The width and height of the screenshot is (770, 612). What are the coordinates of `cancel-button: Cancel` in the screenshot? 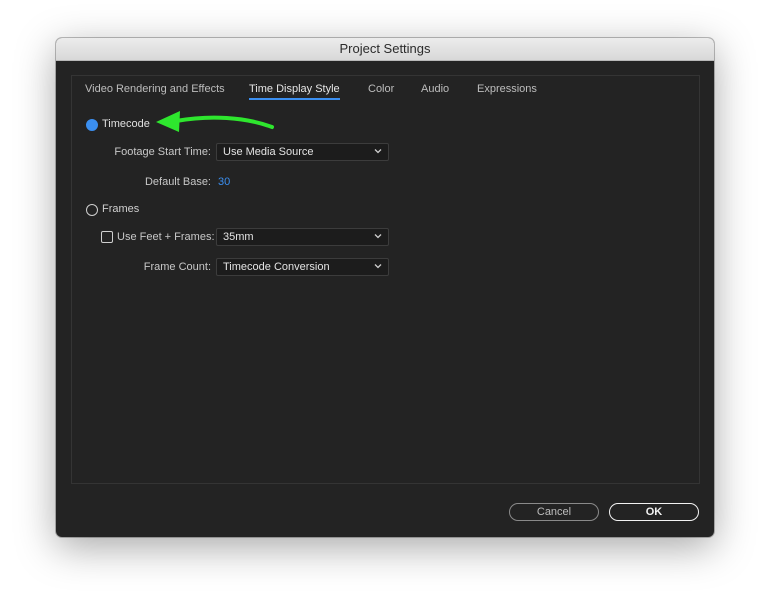 It's located at (554, 512).